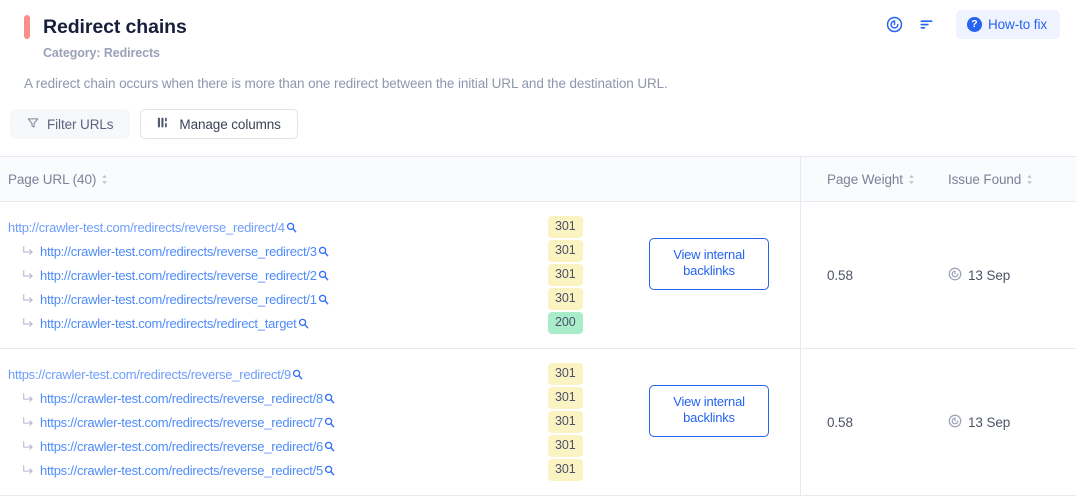  I want to click on table-toolbar: Filter URLs Manage columns, so click(538, 115).